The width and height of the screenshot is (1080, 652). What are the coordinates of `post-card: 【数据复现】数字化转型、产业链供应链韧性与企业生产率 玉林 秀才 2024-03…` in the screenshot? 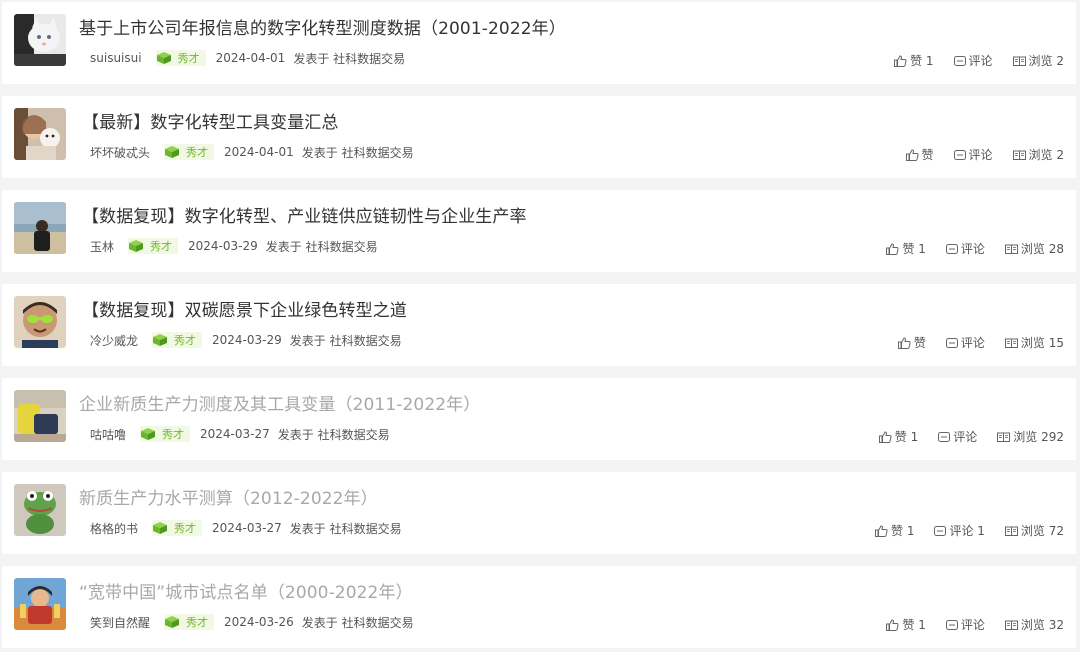 It's located at (539, 231).